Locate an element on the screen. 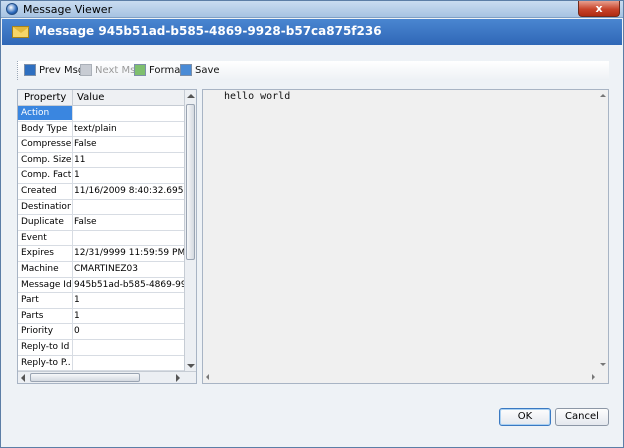 The width and height of the screenshot is (624, 448). property-row: Created 11/16/2009 8:40:32.6951 PM is located at coordinates (101, 191).